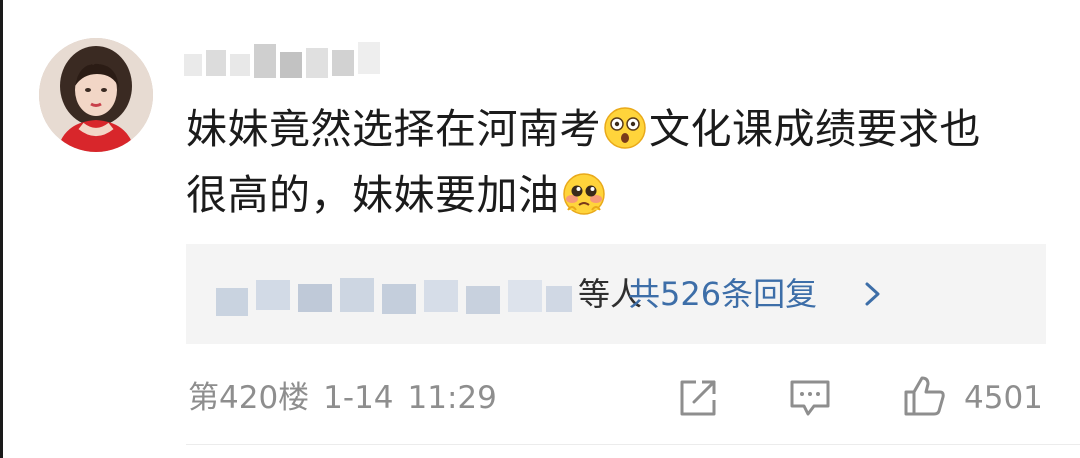 Image resolution: width=1080 pixels, height=458 pixels. What do you see at coordinates (583, 194) in the screenshot?
I see `pleading-face-icon` at bounding box center [583, 194].